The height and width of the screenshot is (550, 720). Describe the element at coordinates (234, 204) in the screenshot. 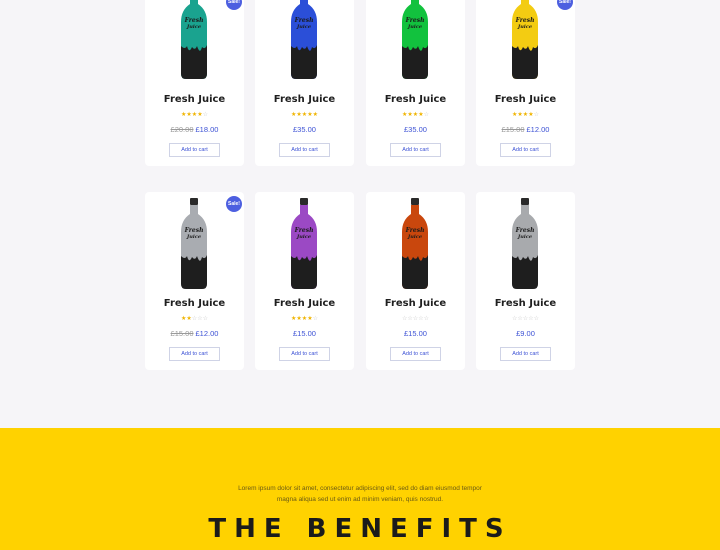

I see `sale-badge: Sale!` at that location.